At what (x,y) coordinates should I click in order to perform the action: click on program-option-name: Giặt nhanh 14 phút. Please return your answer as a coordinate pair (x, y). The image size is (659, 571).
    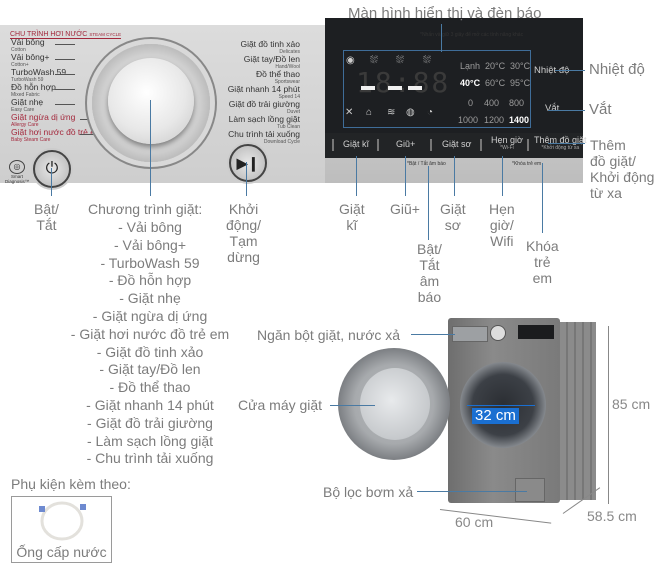
    Looking at the image, I should click on (263, 89).